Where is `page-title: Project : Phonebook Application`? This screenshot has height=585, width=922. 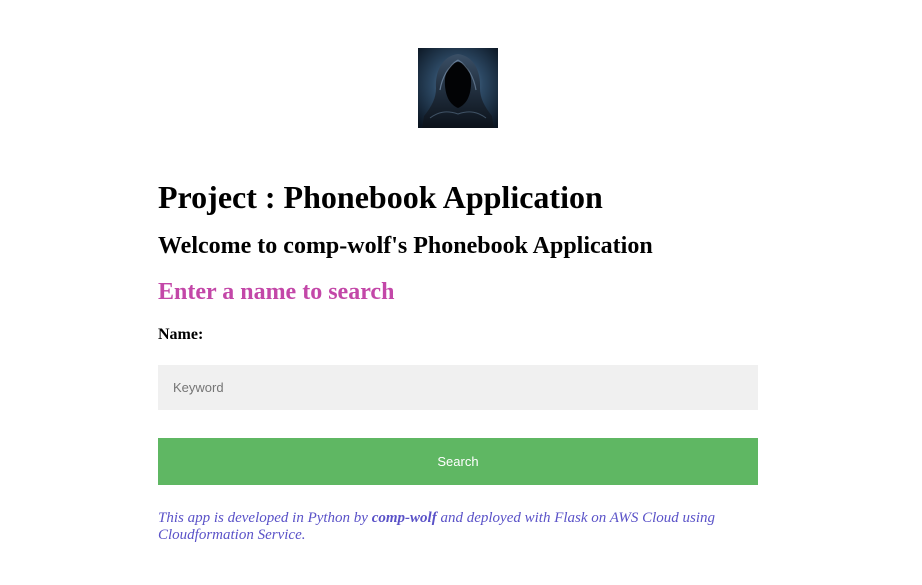
page-title: Project : Phonebook Application is located at coordinates (380, 197).